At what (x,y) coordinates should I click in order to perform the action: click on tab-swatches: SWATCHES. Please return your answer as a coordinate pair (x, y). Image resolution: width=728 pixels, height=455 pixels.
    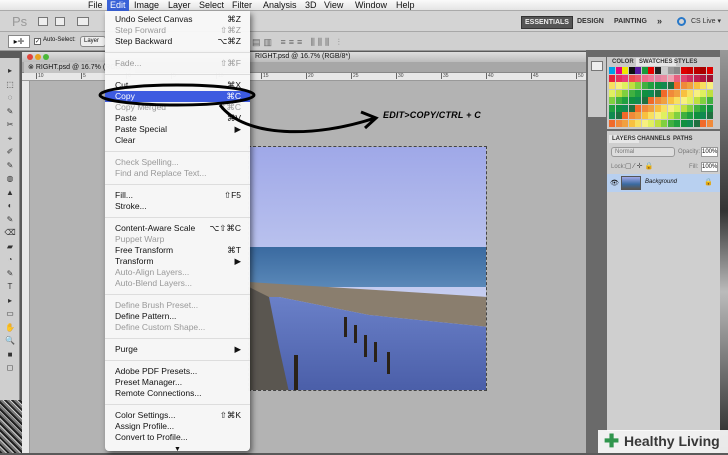
    Looking at the image, I should click on (656, 62).